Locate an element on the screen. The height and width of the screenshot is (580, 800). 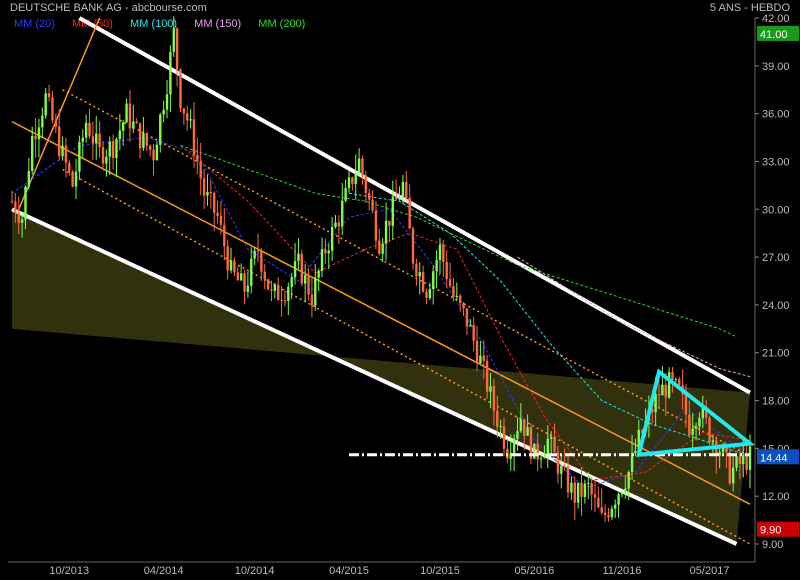
price-marker-label: 9.90 is located at coordinates (770, 531).